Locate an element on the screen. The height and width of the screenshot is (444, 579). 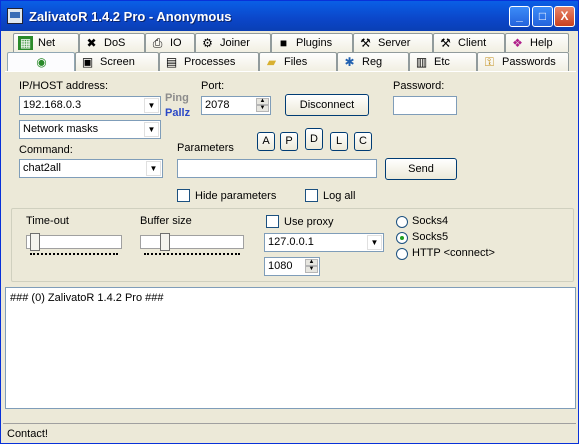
tab-etc: ▥ Etc is located at coordinates (443, 61).